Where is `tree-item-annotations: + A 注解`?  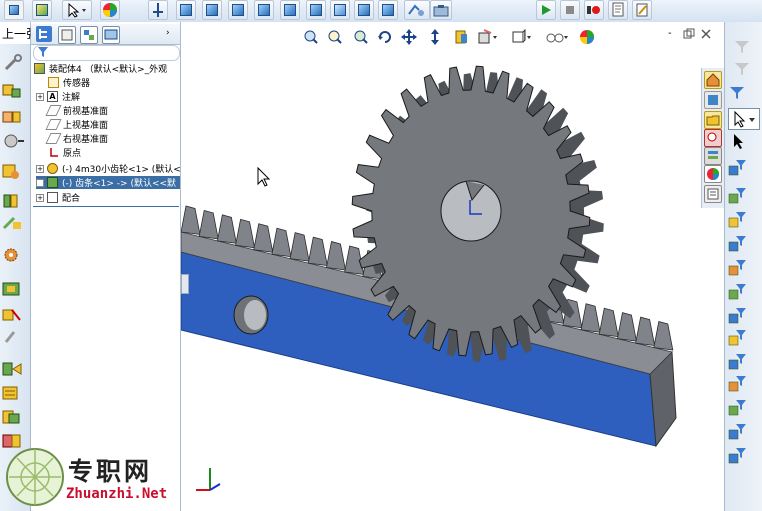 tree-item-annotations: + A 注解 is located at coordinates (58, 96).